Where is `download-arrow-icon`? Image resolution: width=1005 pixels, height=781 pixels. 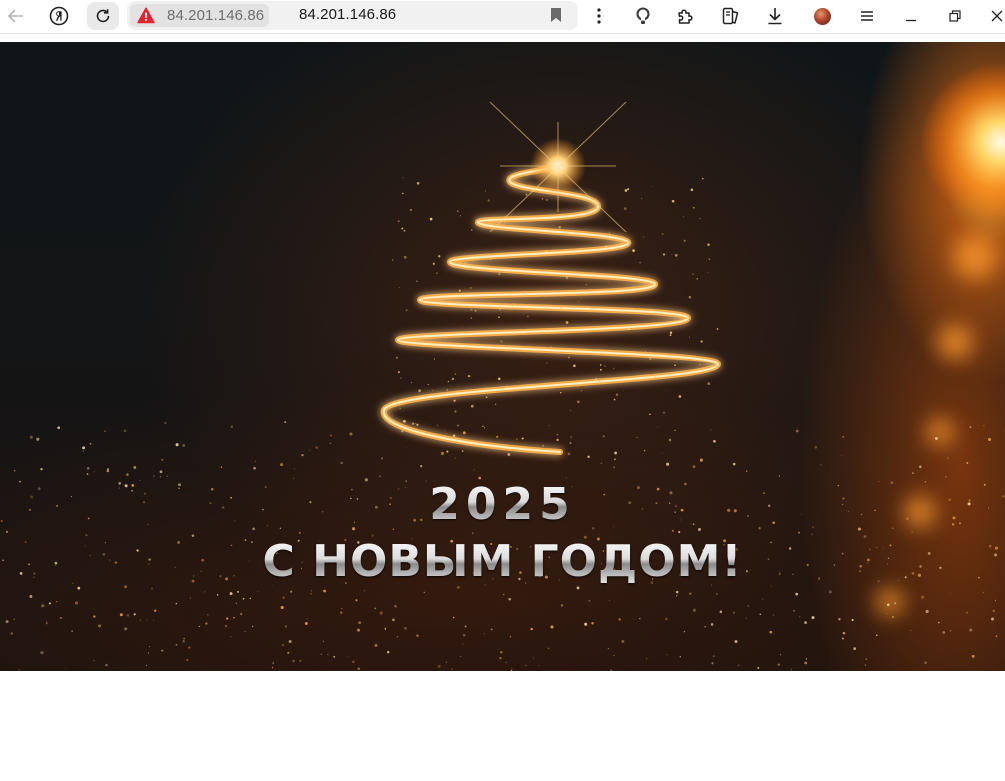
download-arrow-icon is located at coordinates (775, 16).